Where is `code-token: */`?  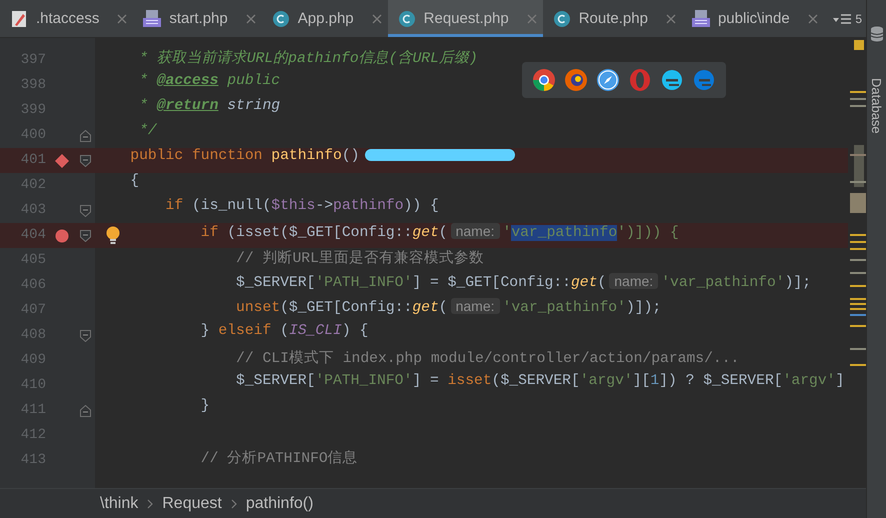
code-token: */ is located at coordinates (148, 131).